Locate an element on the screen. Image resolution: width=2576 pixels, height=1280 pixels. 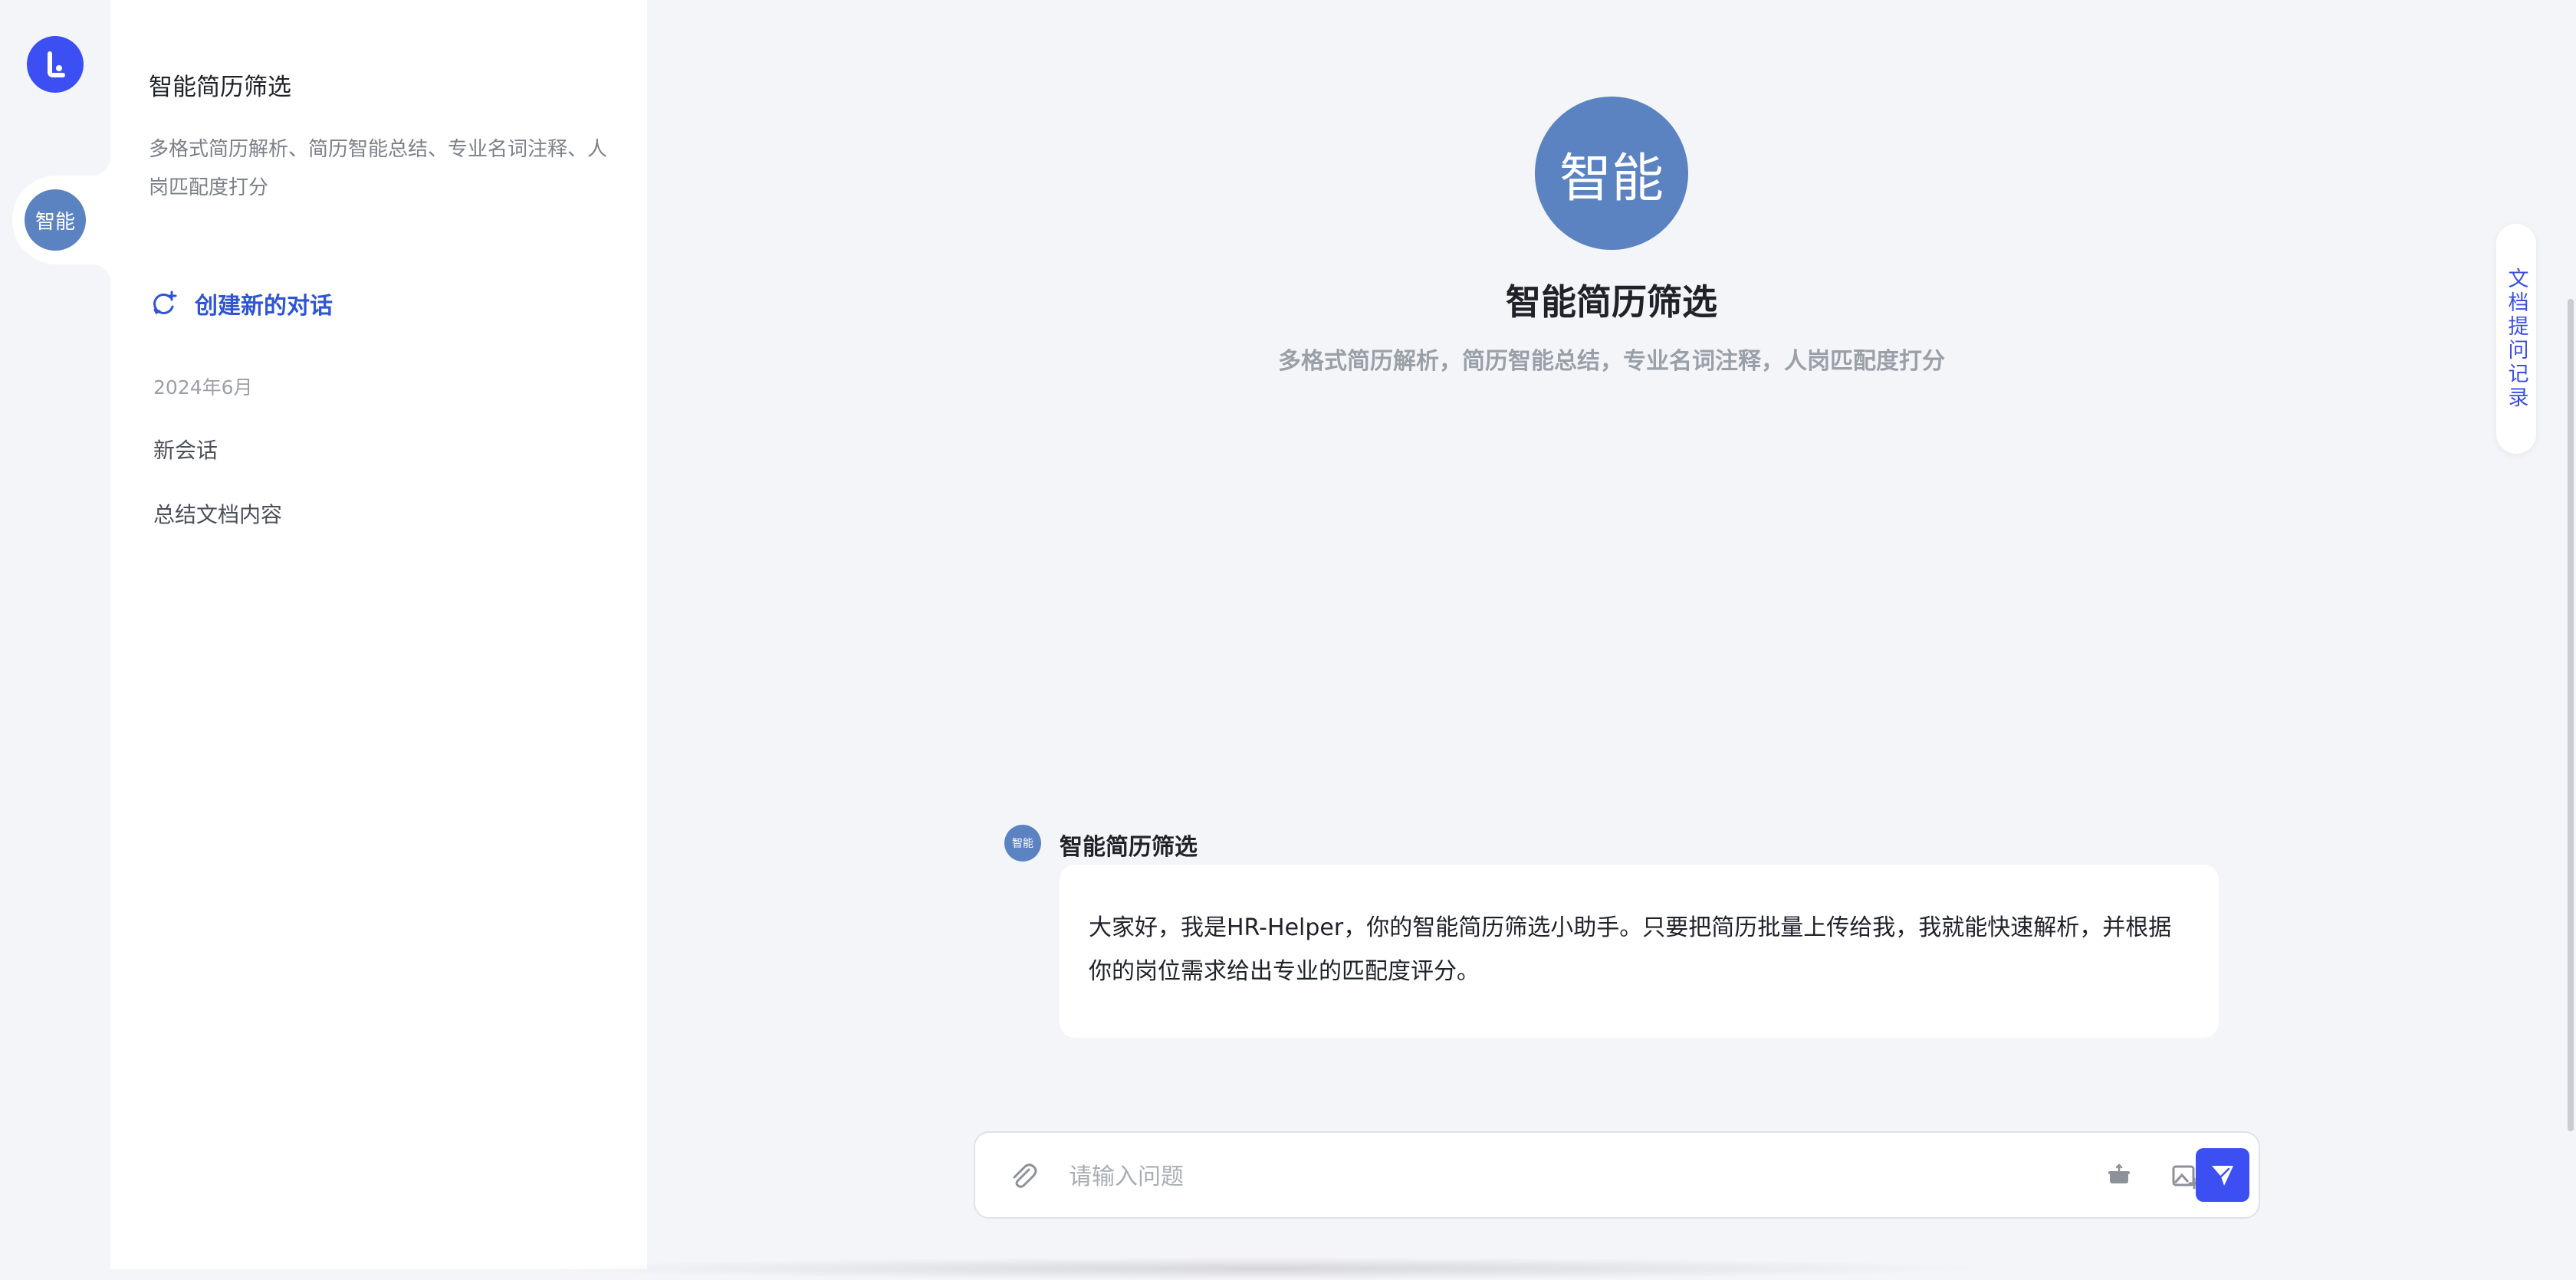
assistant-avatar: 智能 is located at coordinates (56, 220).